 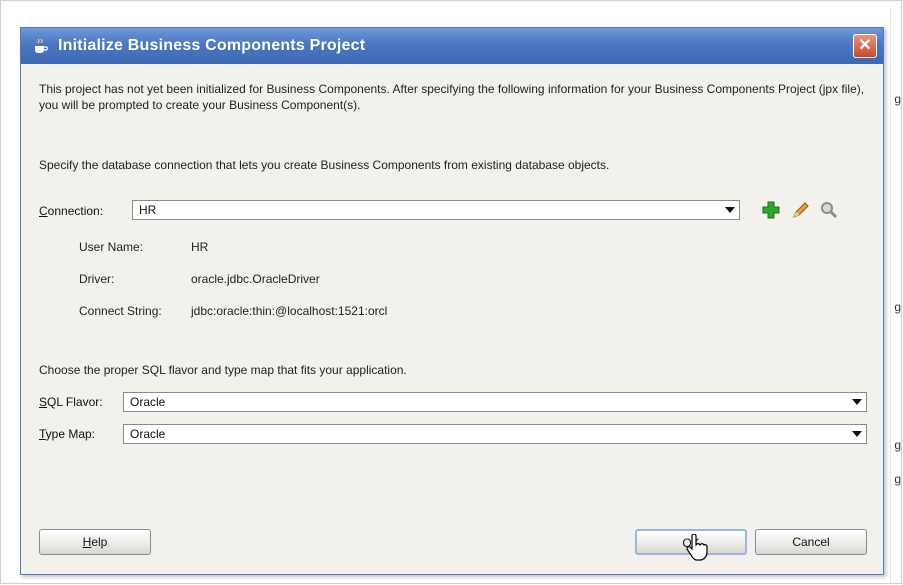 What do you see at coordinates (495, 402) in the screenshot?
I see `sql-flavor-dropdown: Oracle` at bounding box center [495, 402].